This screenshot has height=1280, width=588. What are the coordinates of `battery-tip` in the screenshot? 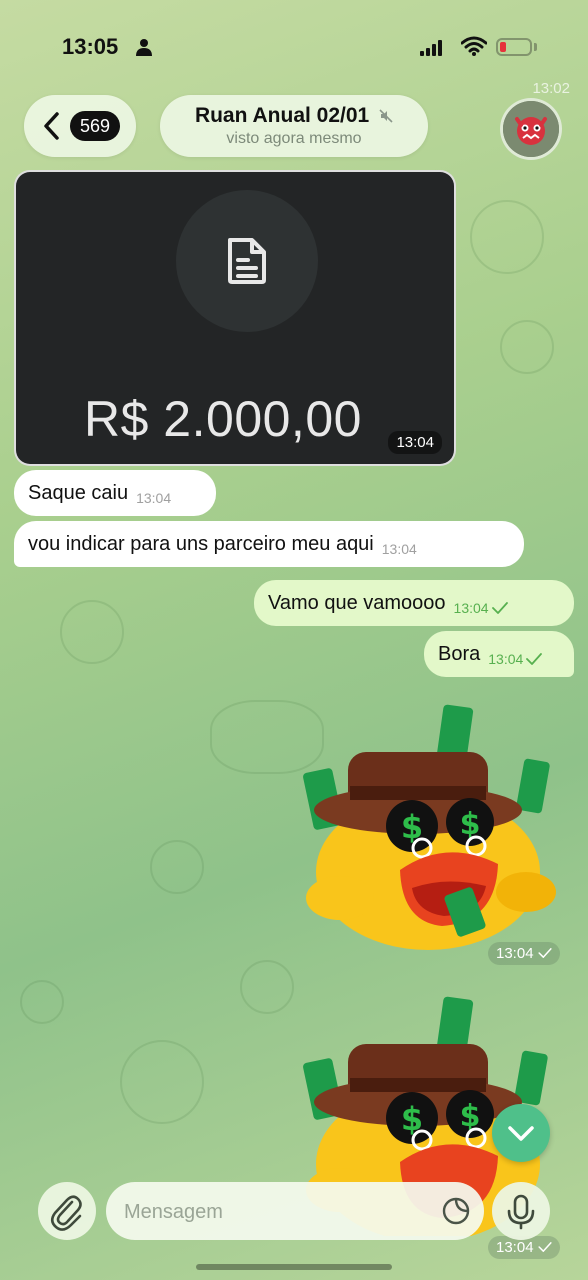 It's located at (535, 47).